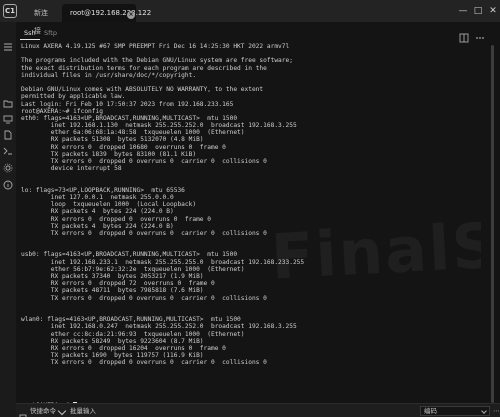 The image size is (500, 417). Describe the element at coordinates (112, 276) in the screenshot. I see `terminal-line: RX packets 37340 bytes 2053217 (1.9 MiB)` at that location.